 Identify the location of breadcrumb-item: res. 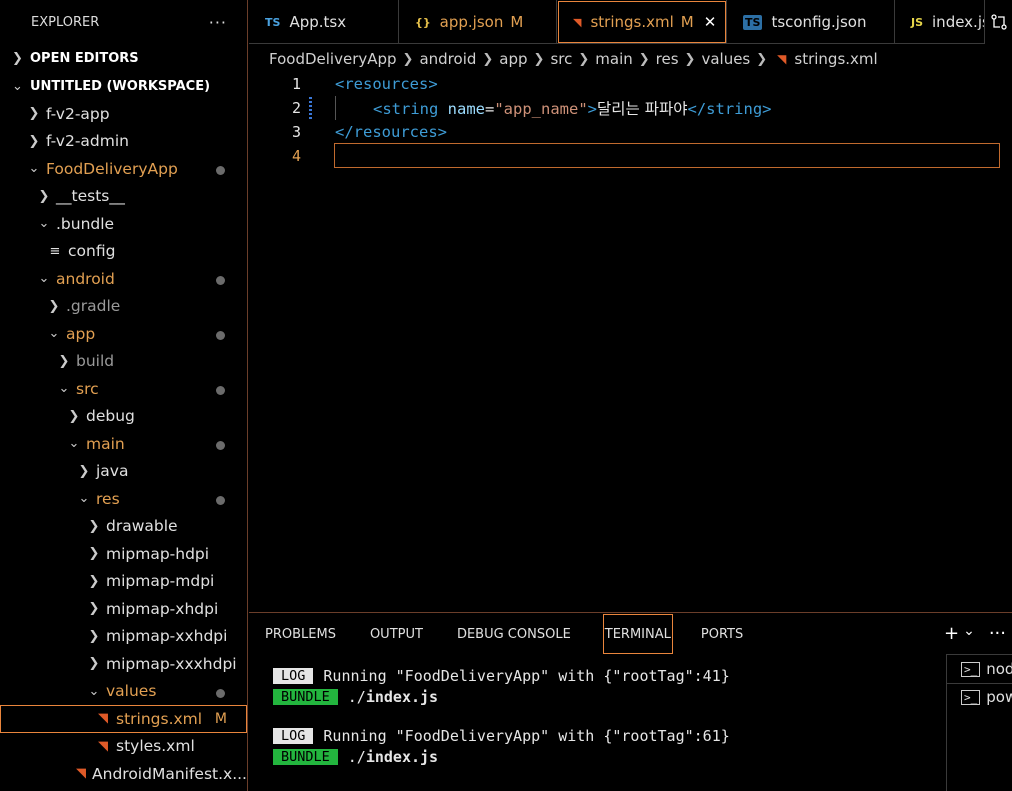
(667, 59).